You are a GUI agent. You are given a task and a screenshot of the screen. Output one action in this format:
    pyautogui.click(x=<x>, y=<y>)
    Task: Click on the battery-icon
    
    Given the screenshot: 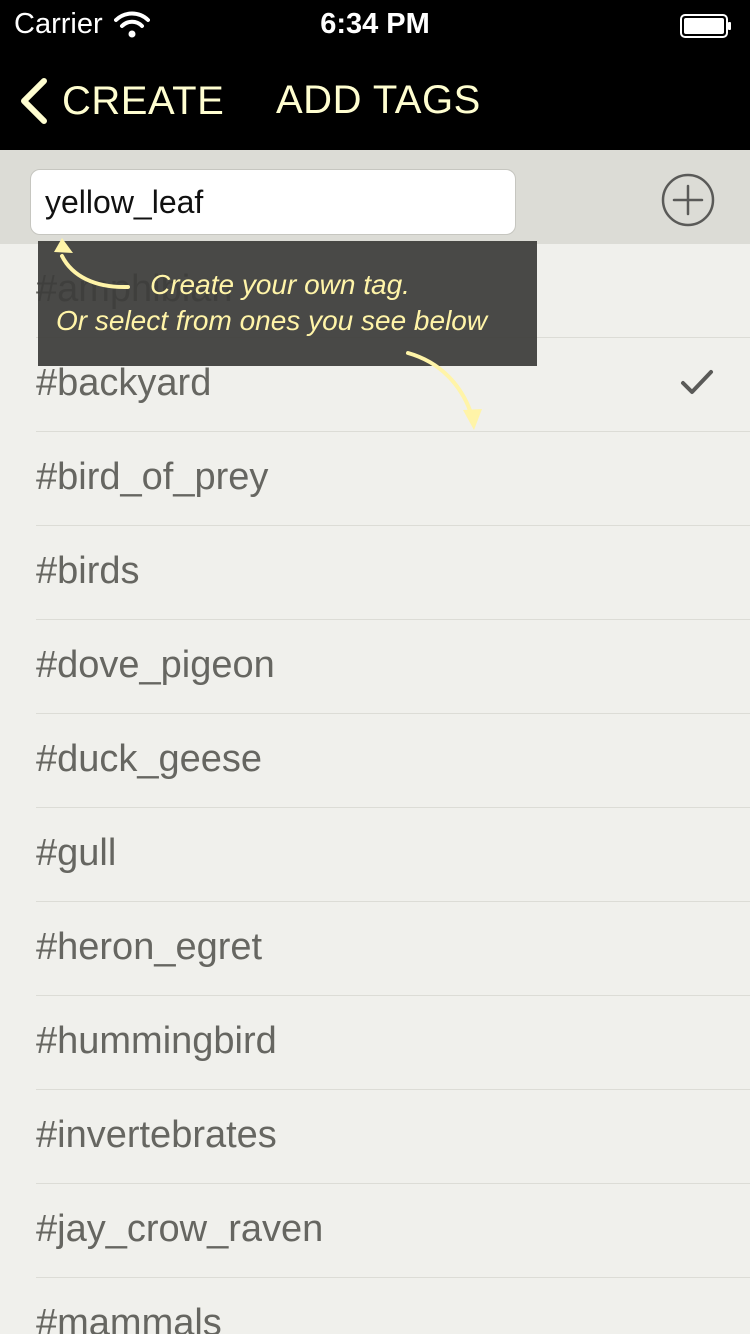 What is the action you would take?
    pyautogui.click(x=705, y=26)
    